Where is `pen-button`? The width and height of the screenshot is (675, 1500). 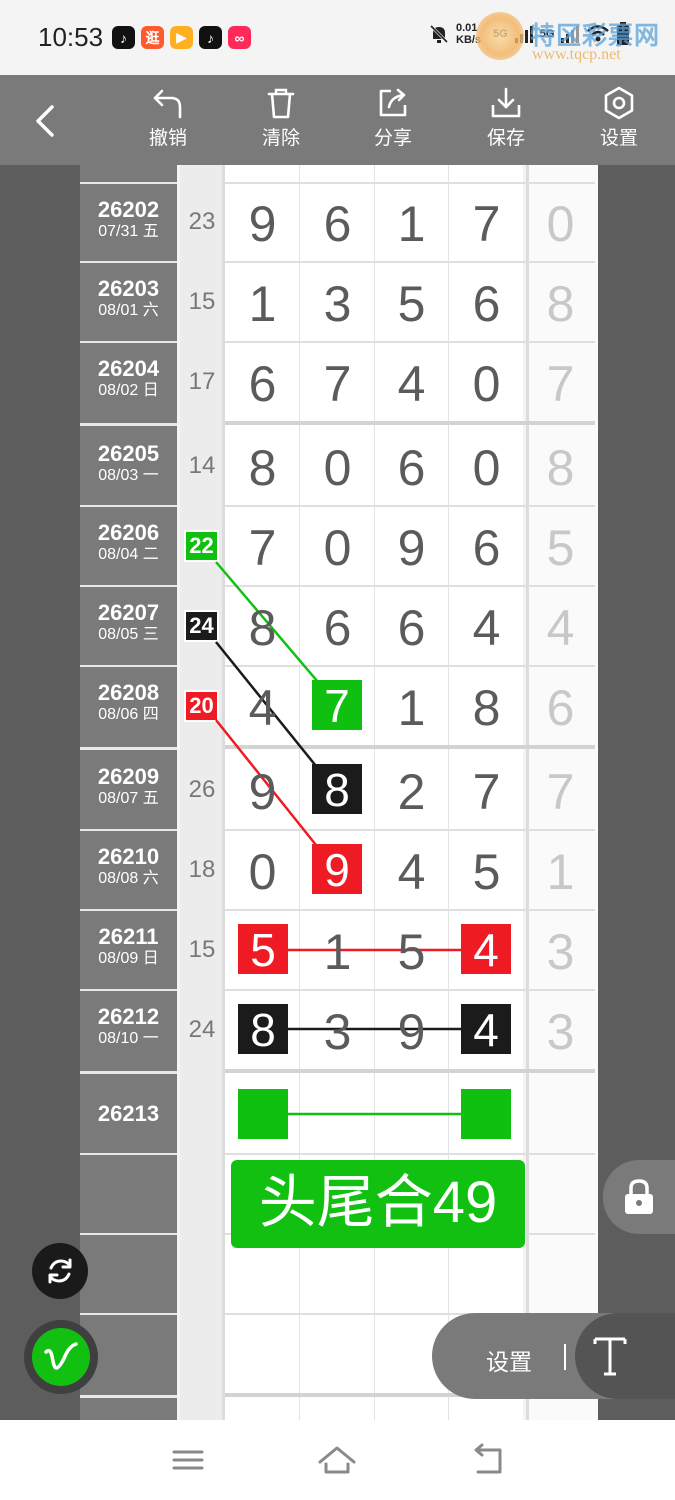 pen-button is located at coordinates (61, 1357).